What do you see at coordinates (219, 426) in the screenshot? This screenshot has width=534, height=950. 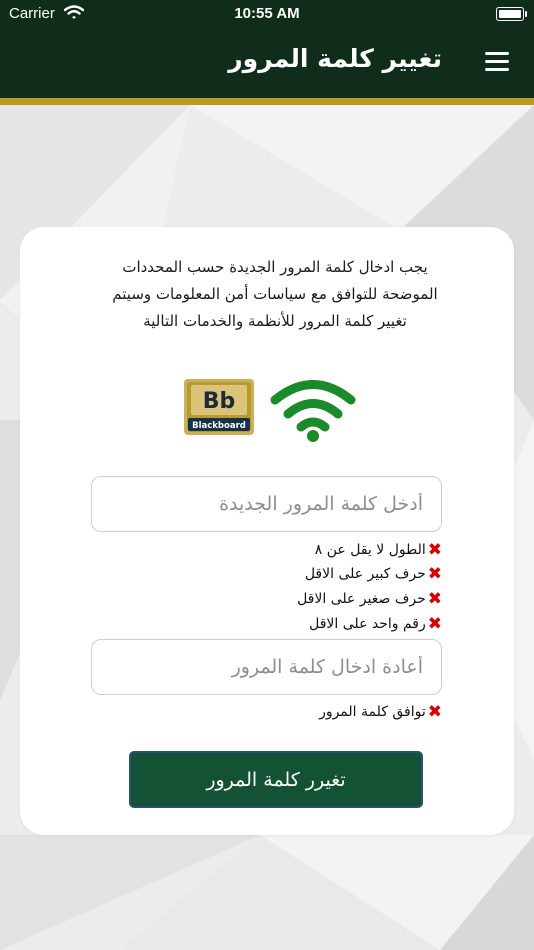 I see `blackboard-name: Blackboard` at bounding box center [219, 426].